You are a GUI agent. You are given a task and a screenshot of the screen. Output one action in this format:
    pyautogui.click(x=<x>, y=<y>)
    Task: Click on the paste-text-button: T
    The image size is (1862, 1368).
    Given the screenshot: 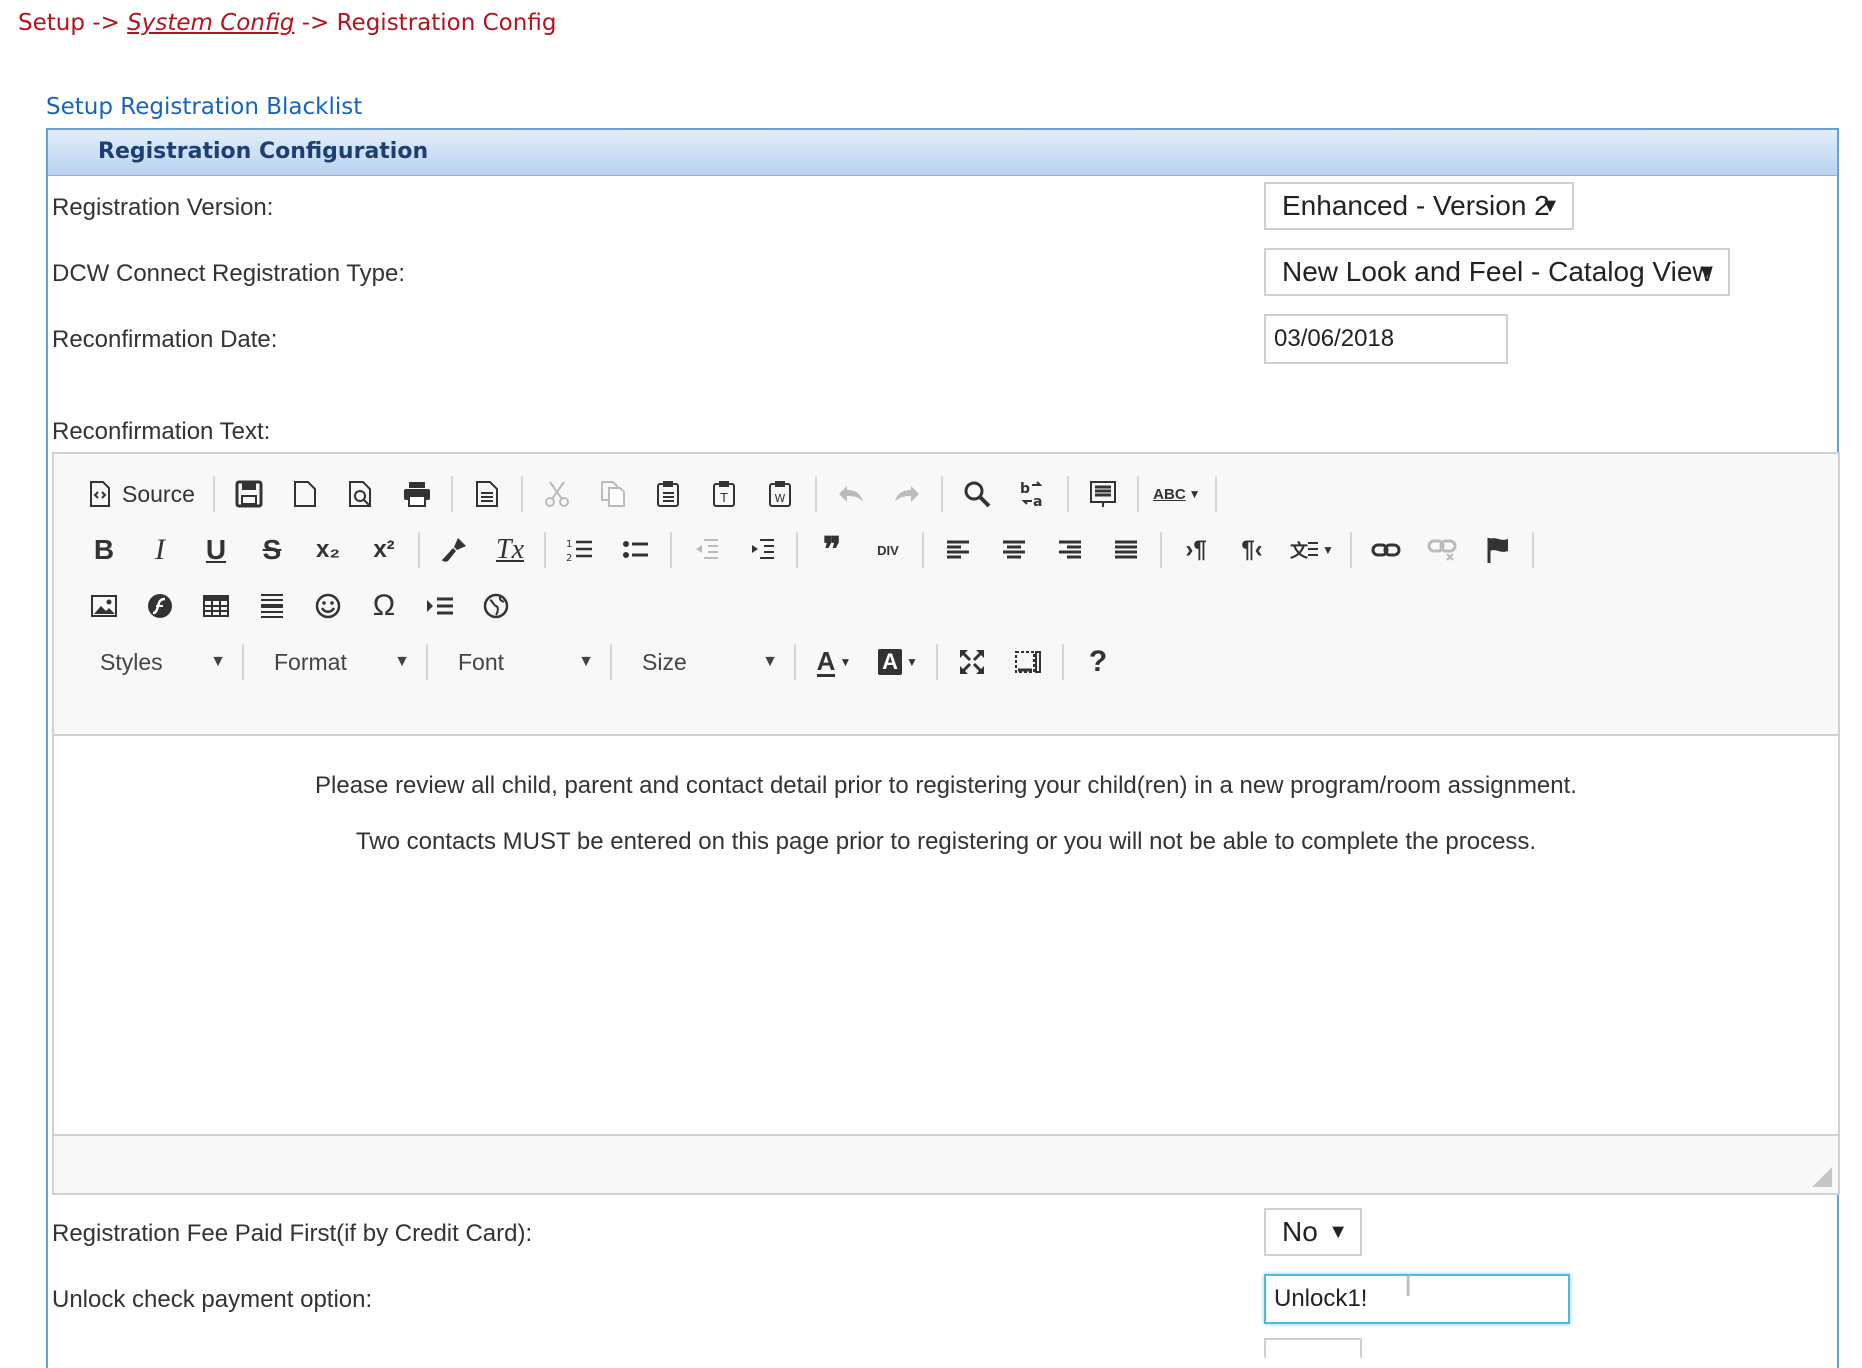 What is the action you would take?
    pyautogui.click(x=725, y=494)
    